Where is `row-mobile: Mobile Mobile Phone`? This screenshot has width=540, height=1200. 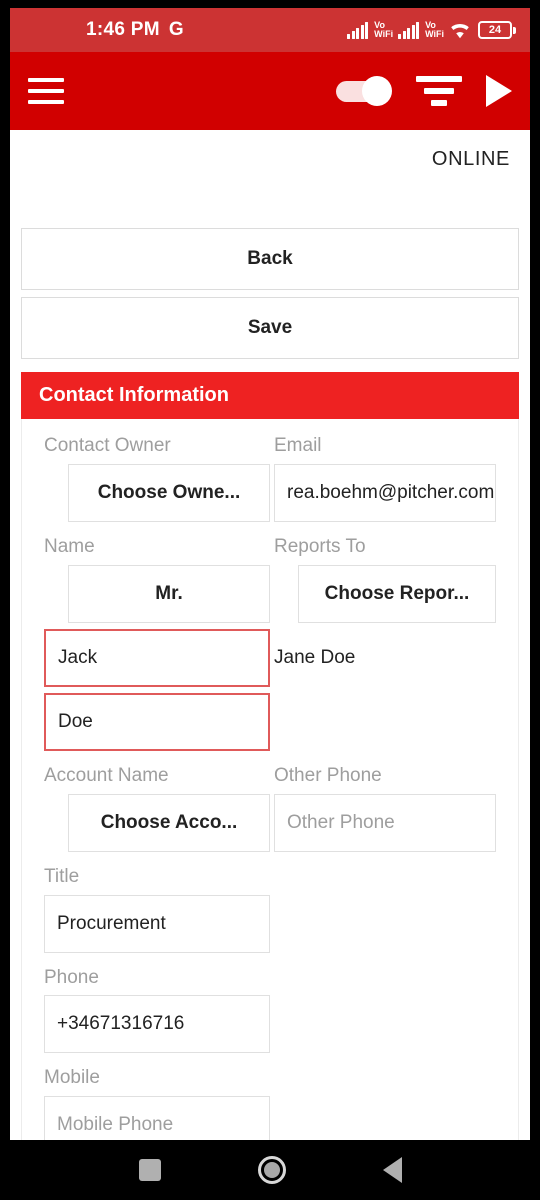 row-mobile: Mobile Mobile Phone is located at coordinates (270, 1099).